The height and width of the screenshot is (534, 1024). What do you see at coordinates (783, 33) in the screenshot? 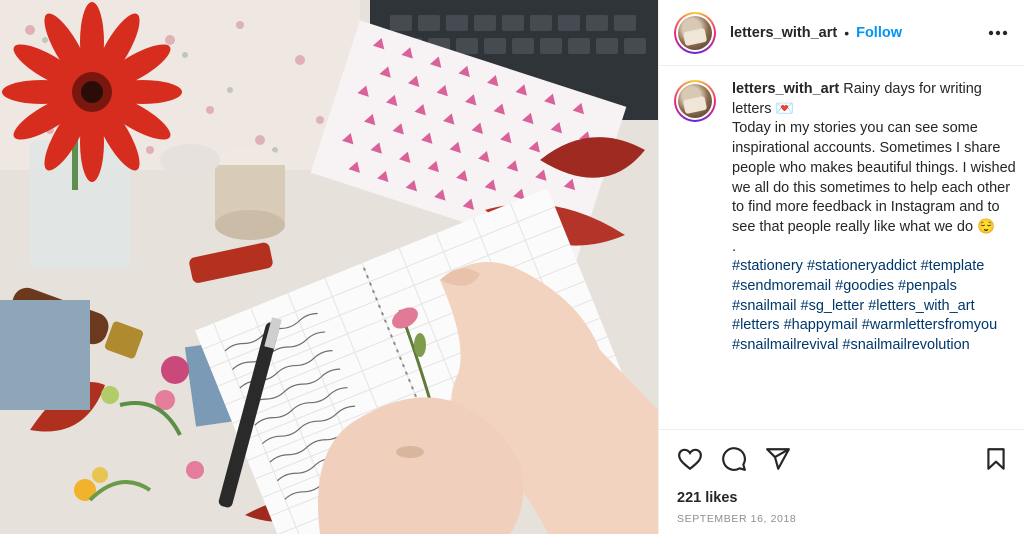
I see `header-username: letters_with_art` at bounding box center [783, 33].